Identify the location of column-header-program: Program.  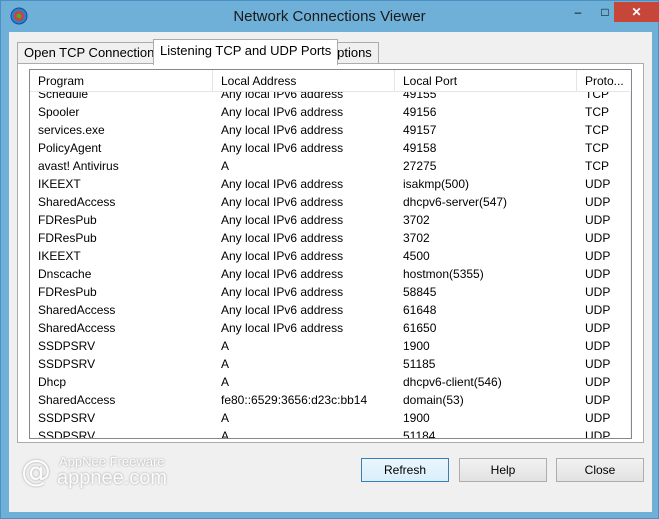
(121, 81).